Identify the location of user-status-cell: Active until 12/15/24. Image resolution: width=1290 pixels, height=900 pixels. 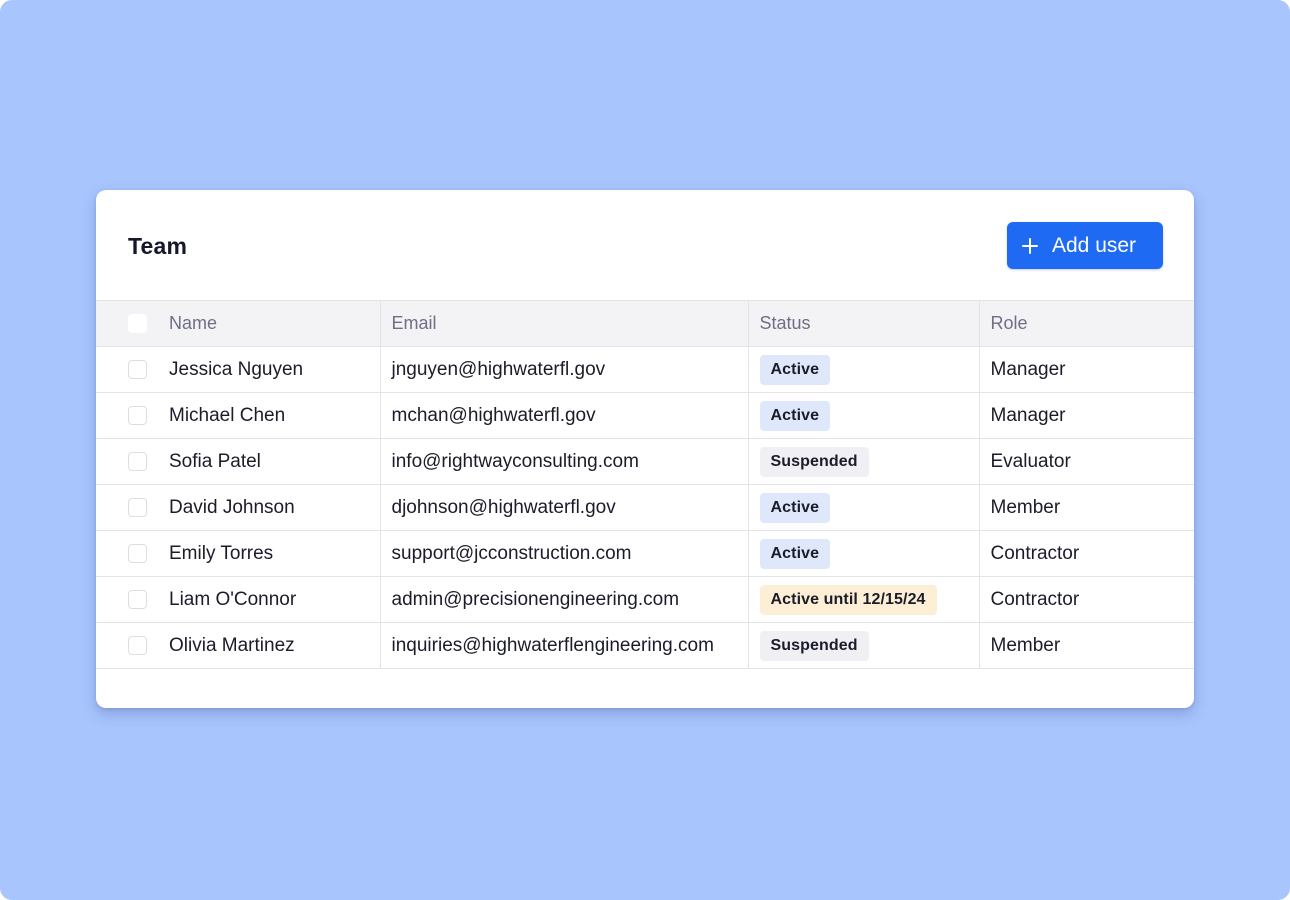
(863, 599).